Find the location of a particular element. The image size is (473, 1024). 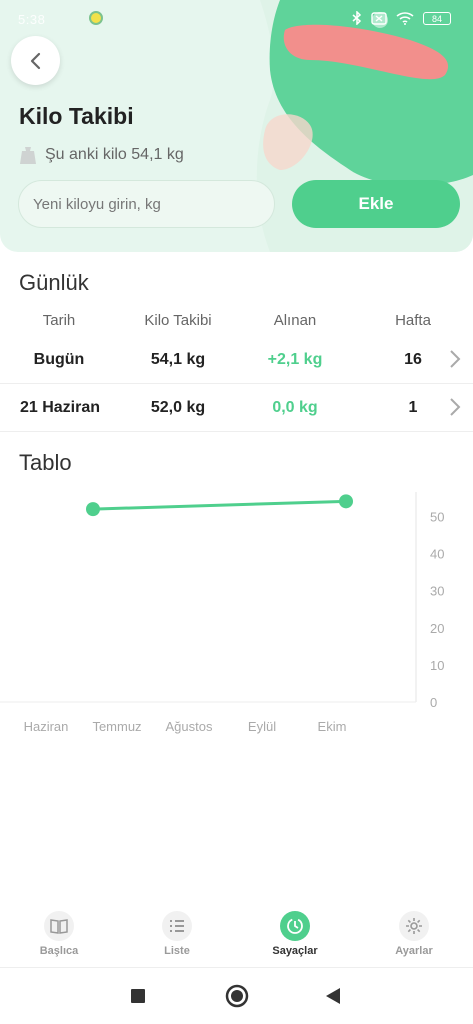

system-navigation-bar is located at coordinates (235, 996).